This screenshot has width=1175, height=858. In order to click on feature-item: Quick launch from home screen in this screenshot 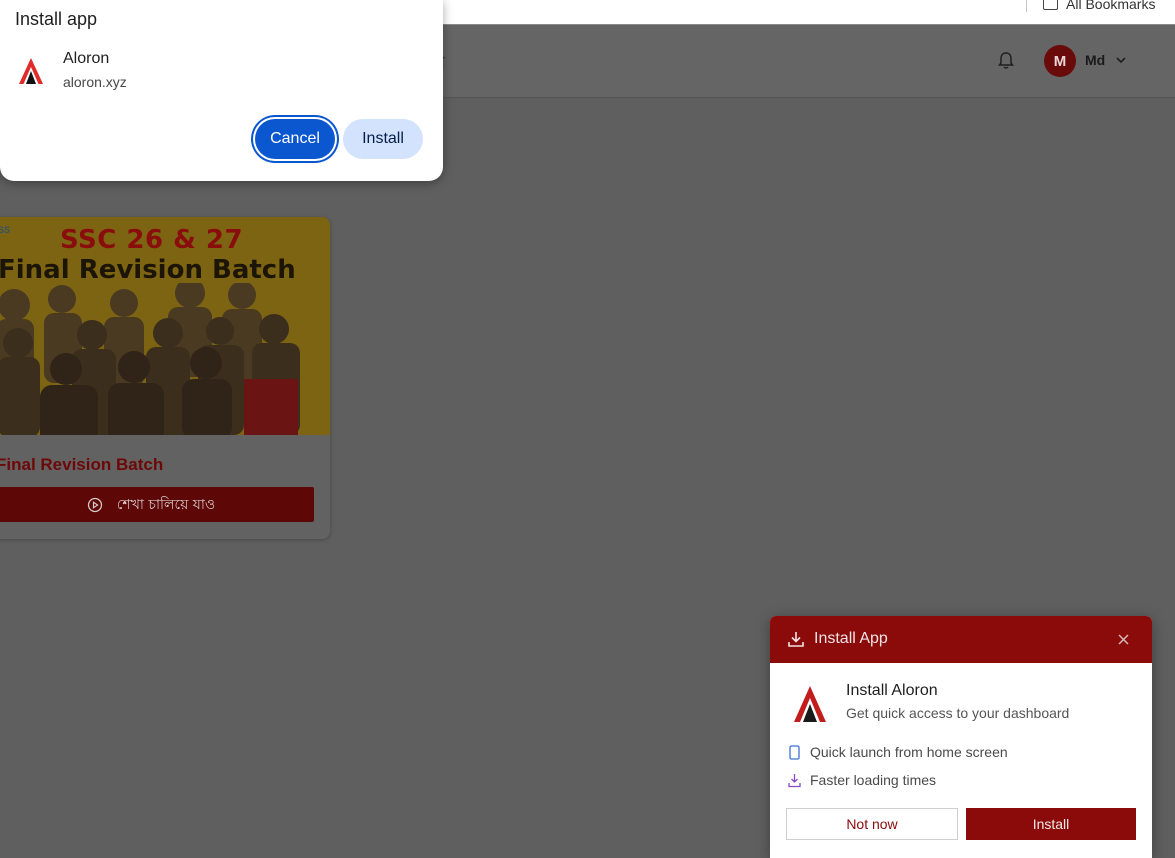, I will do `click(898, 752)`.